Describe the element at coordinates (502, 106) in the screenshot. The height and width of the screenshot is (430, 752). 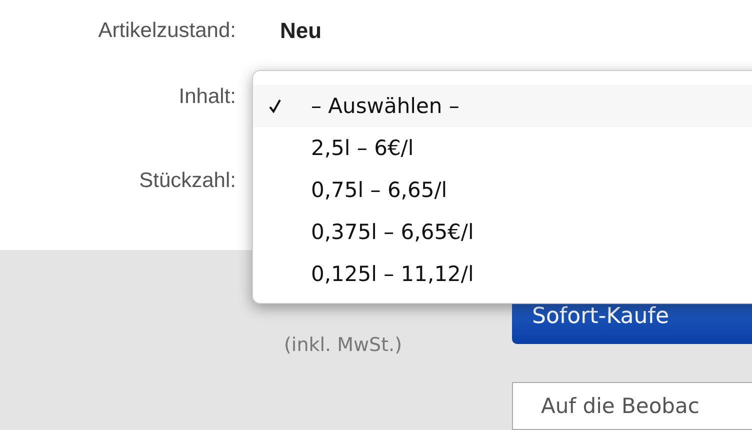
I see `menu-option: – Auswählen –` at that location.